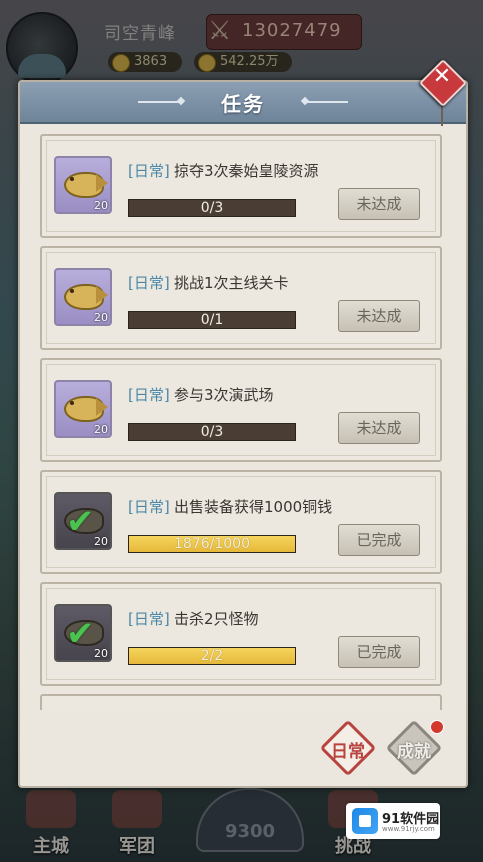 Image resolution: width=483 pixels, height=862 pixels. I want to click on task-name: 出售装备获得1000铜钱, so click(253, 507).